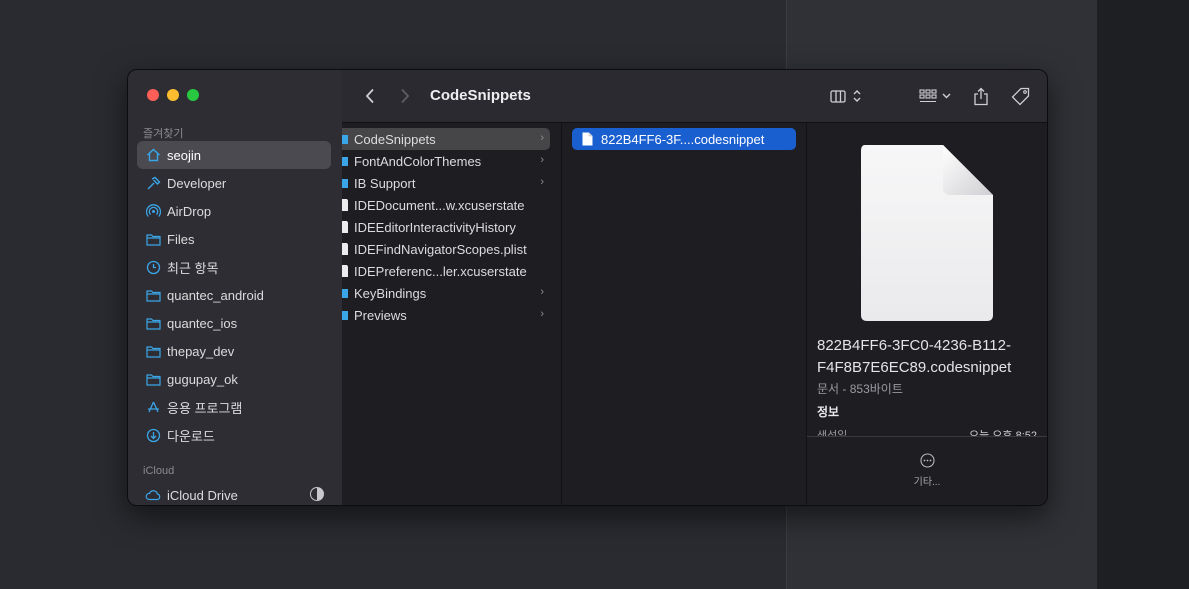 Image resolution: width=1189 pixels, height=589 pixels. Describe the element at coordinates (927, 460) in the screenshot. I see `ellipsis-circle-icon` at that location.